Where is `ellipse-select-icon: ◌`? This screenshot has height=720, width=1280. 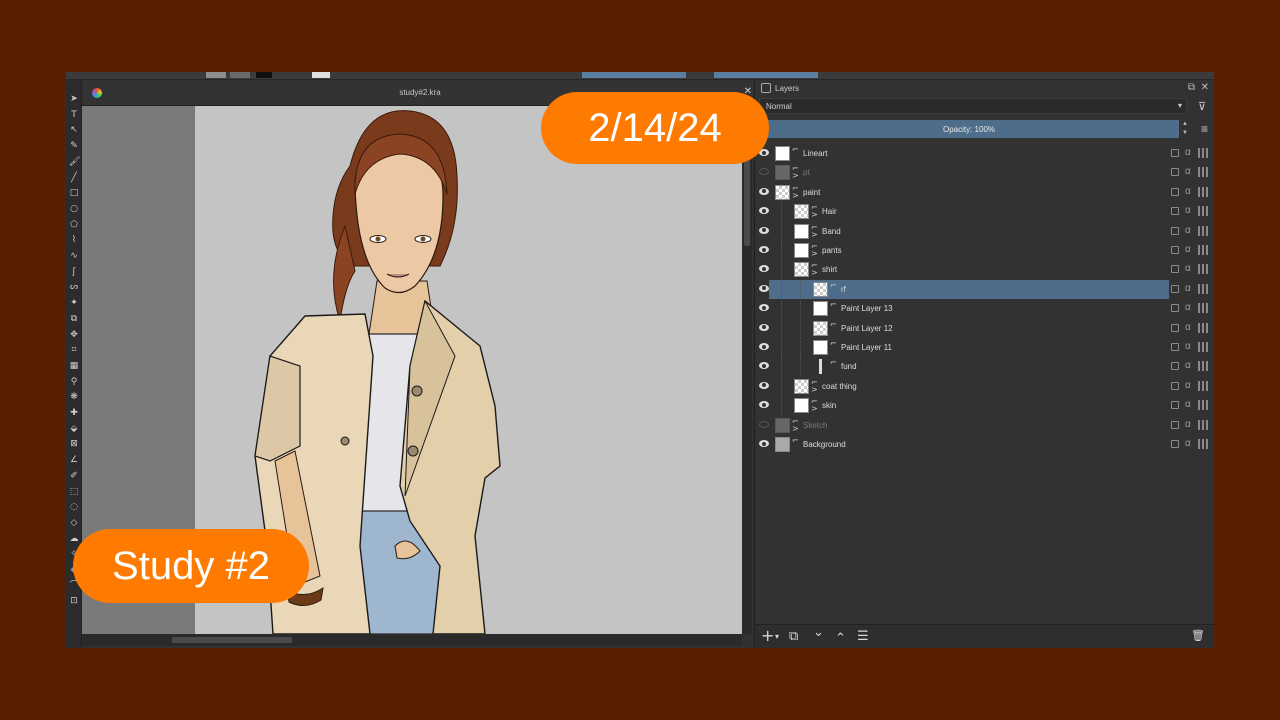
ellipse-select-icon: ◌ is located at coordinates (74, 507).